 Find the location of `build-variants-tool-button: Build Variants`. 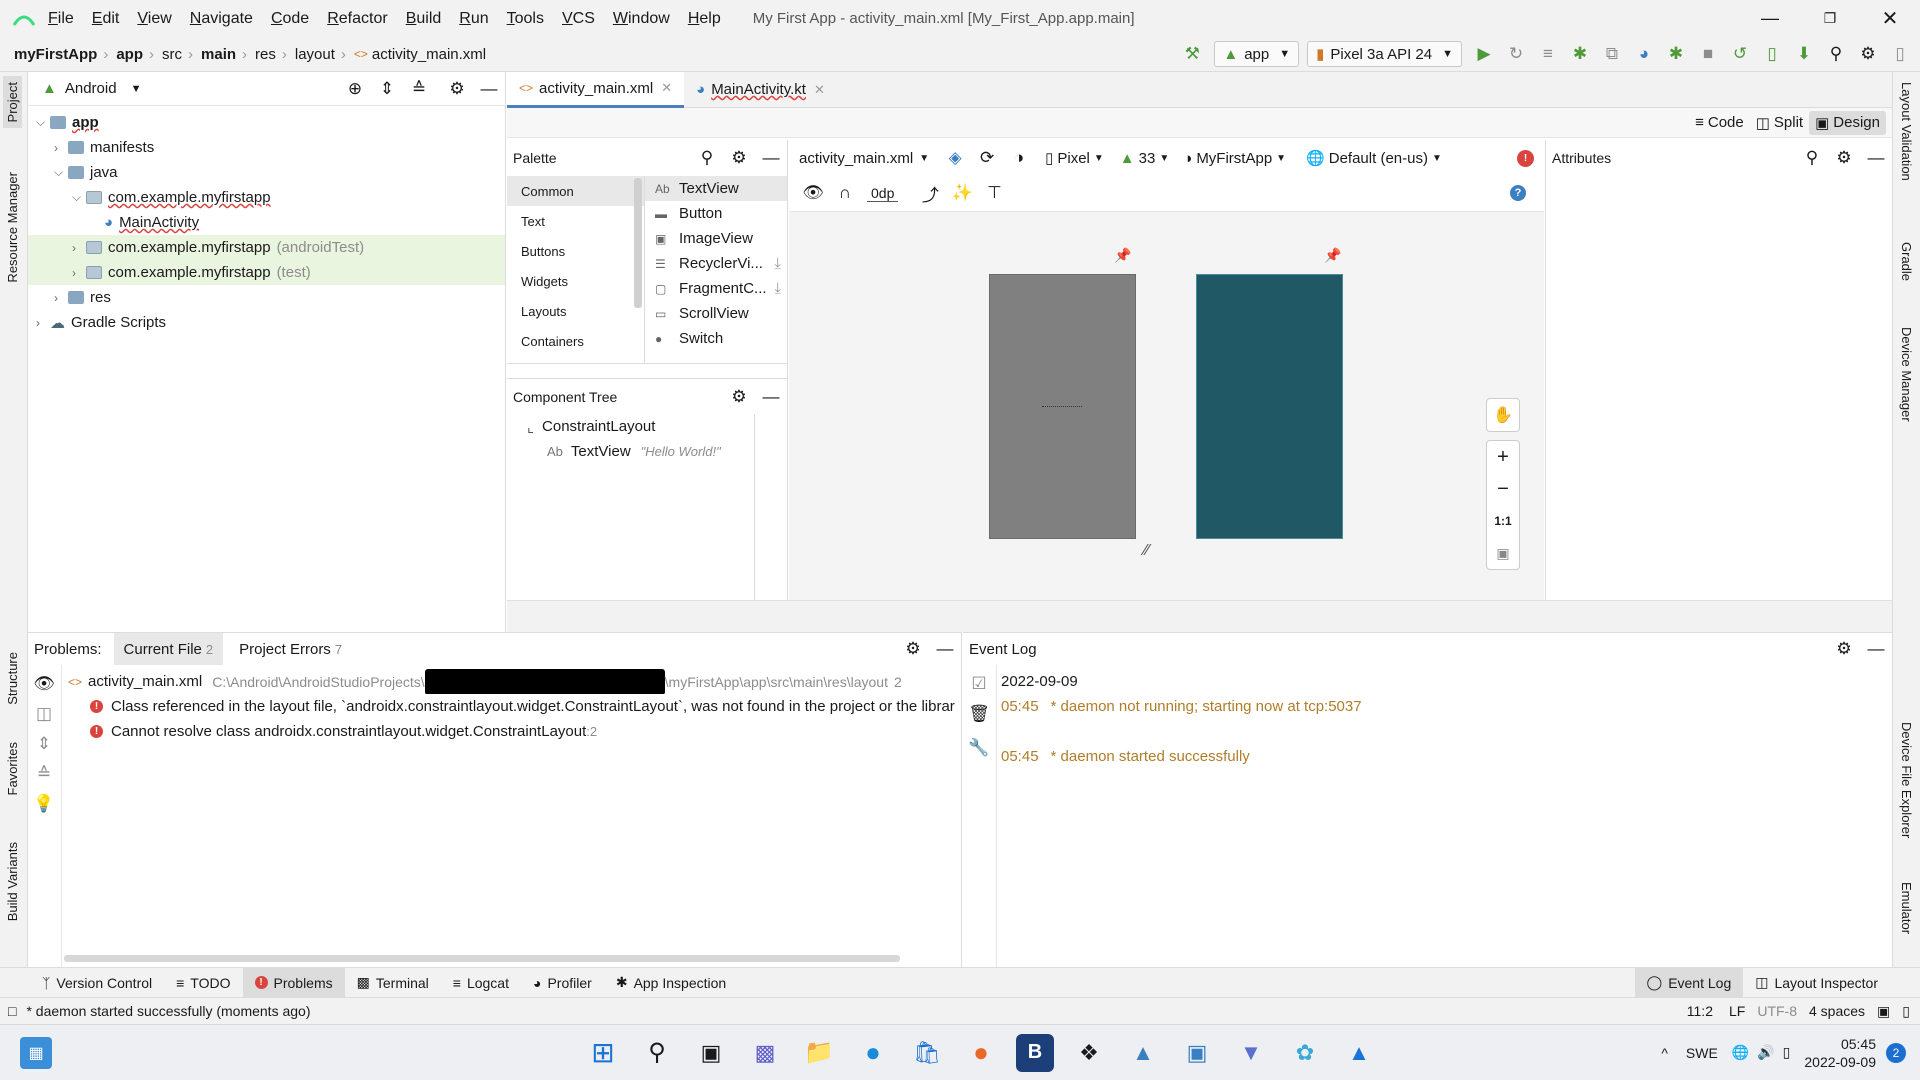

build-variants-tool-button: Build Variants is located at coordinates (12, 883).